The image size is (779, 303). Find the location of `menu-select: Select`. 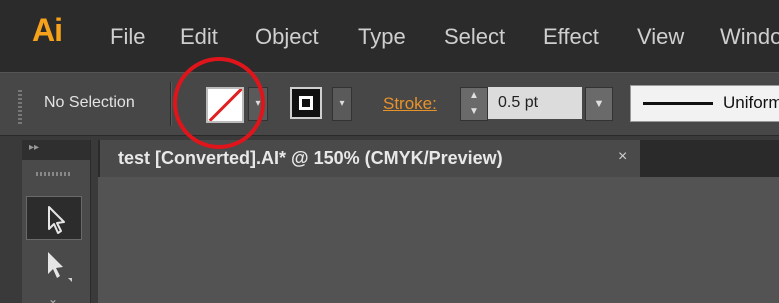

menu-select: Select is located at coordinates (474, 37).